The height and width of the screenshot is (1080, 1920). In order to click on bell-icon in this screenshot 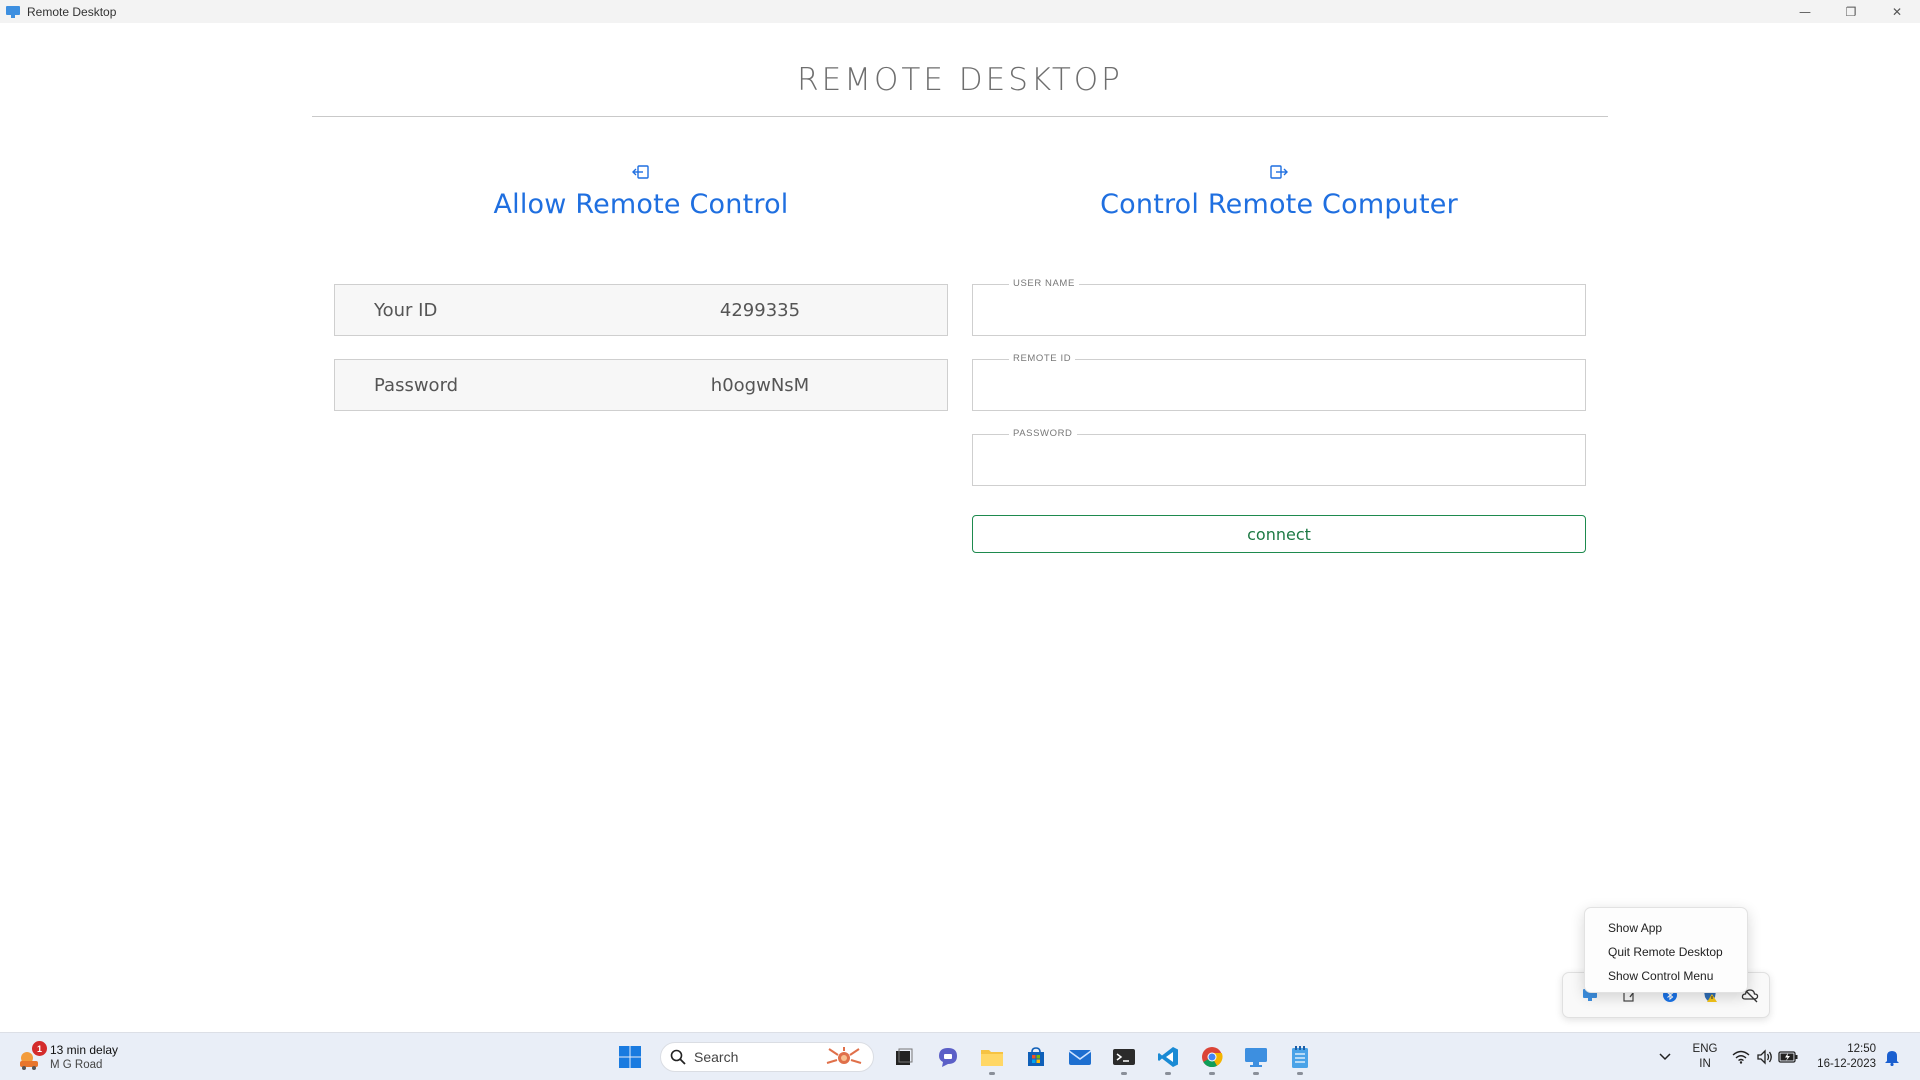, I will do `click(1892, 1058)`.